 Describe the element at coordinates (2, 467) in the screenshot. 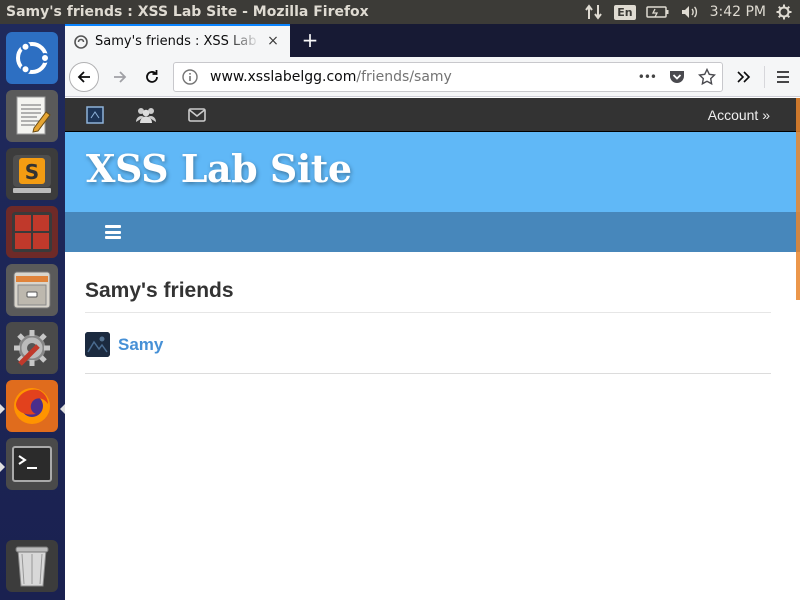

I see `running-indicator-terminal` at that location.